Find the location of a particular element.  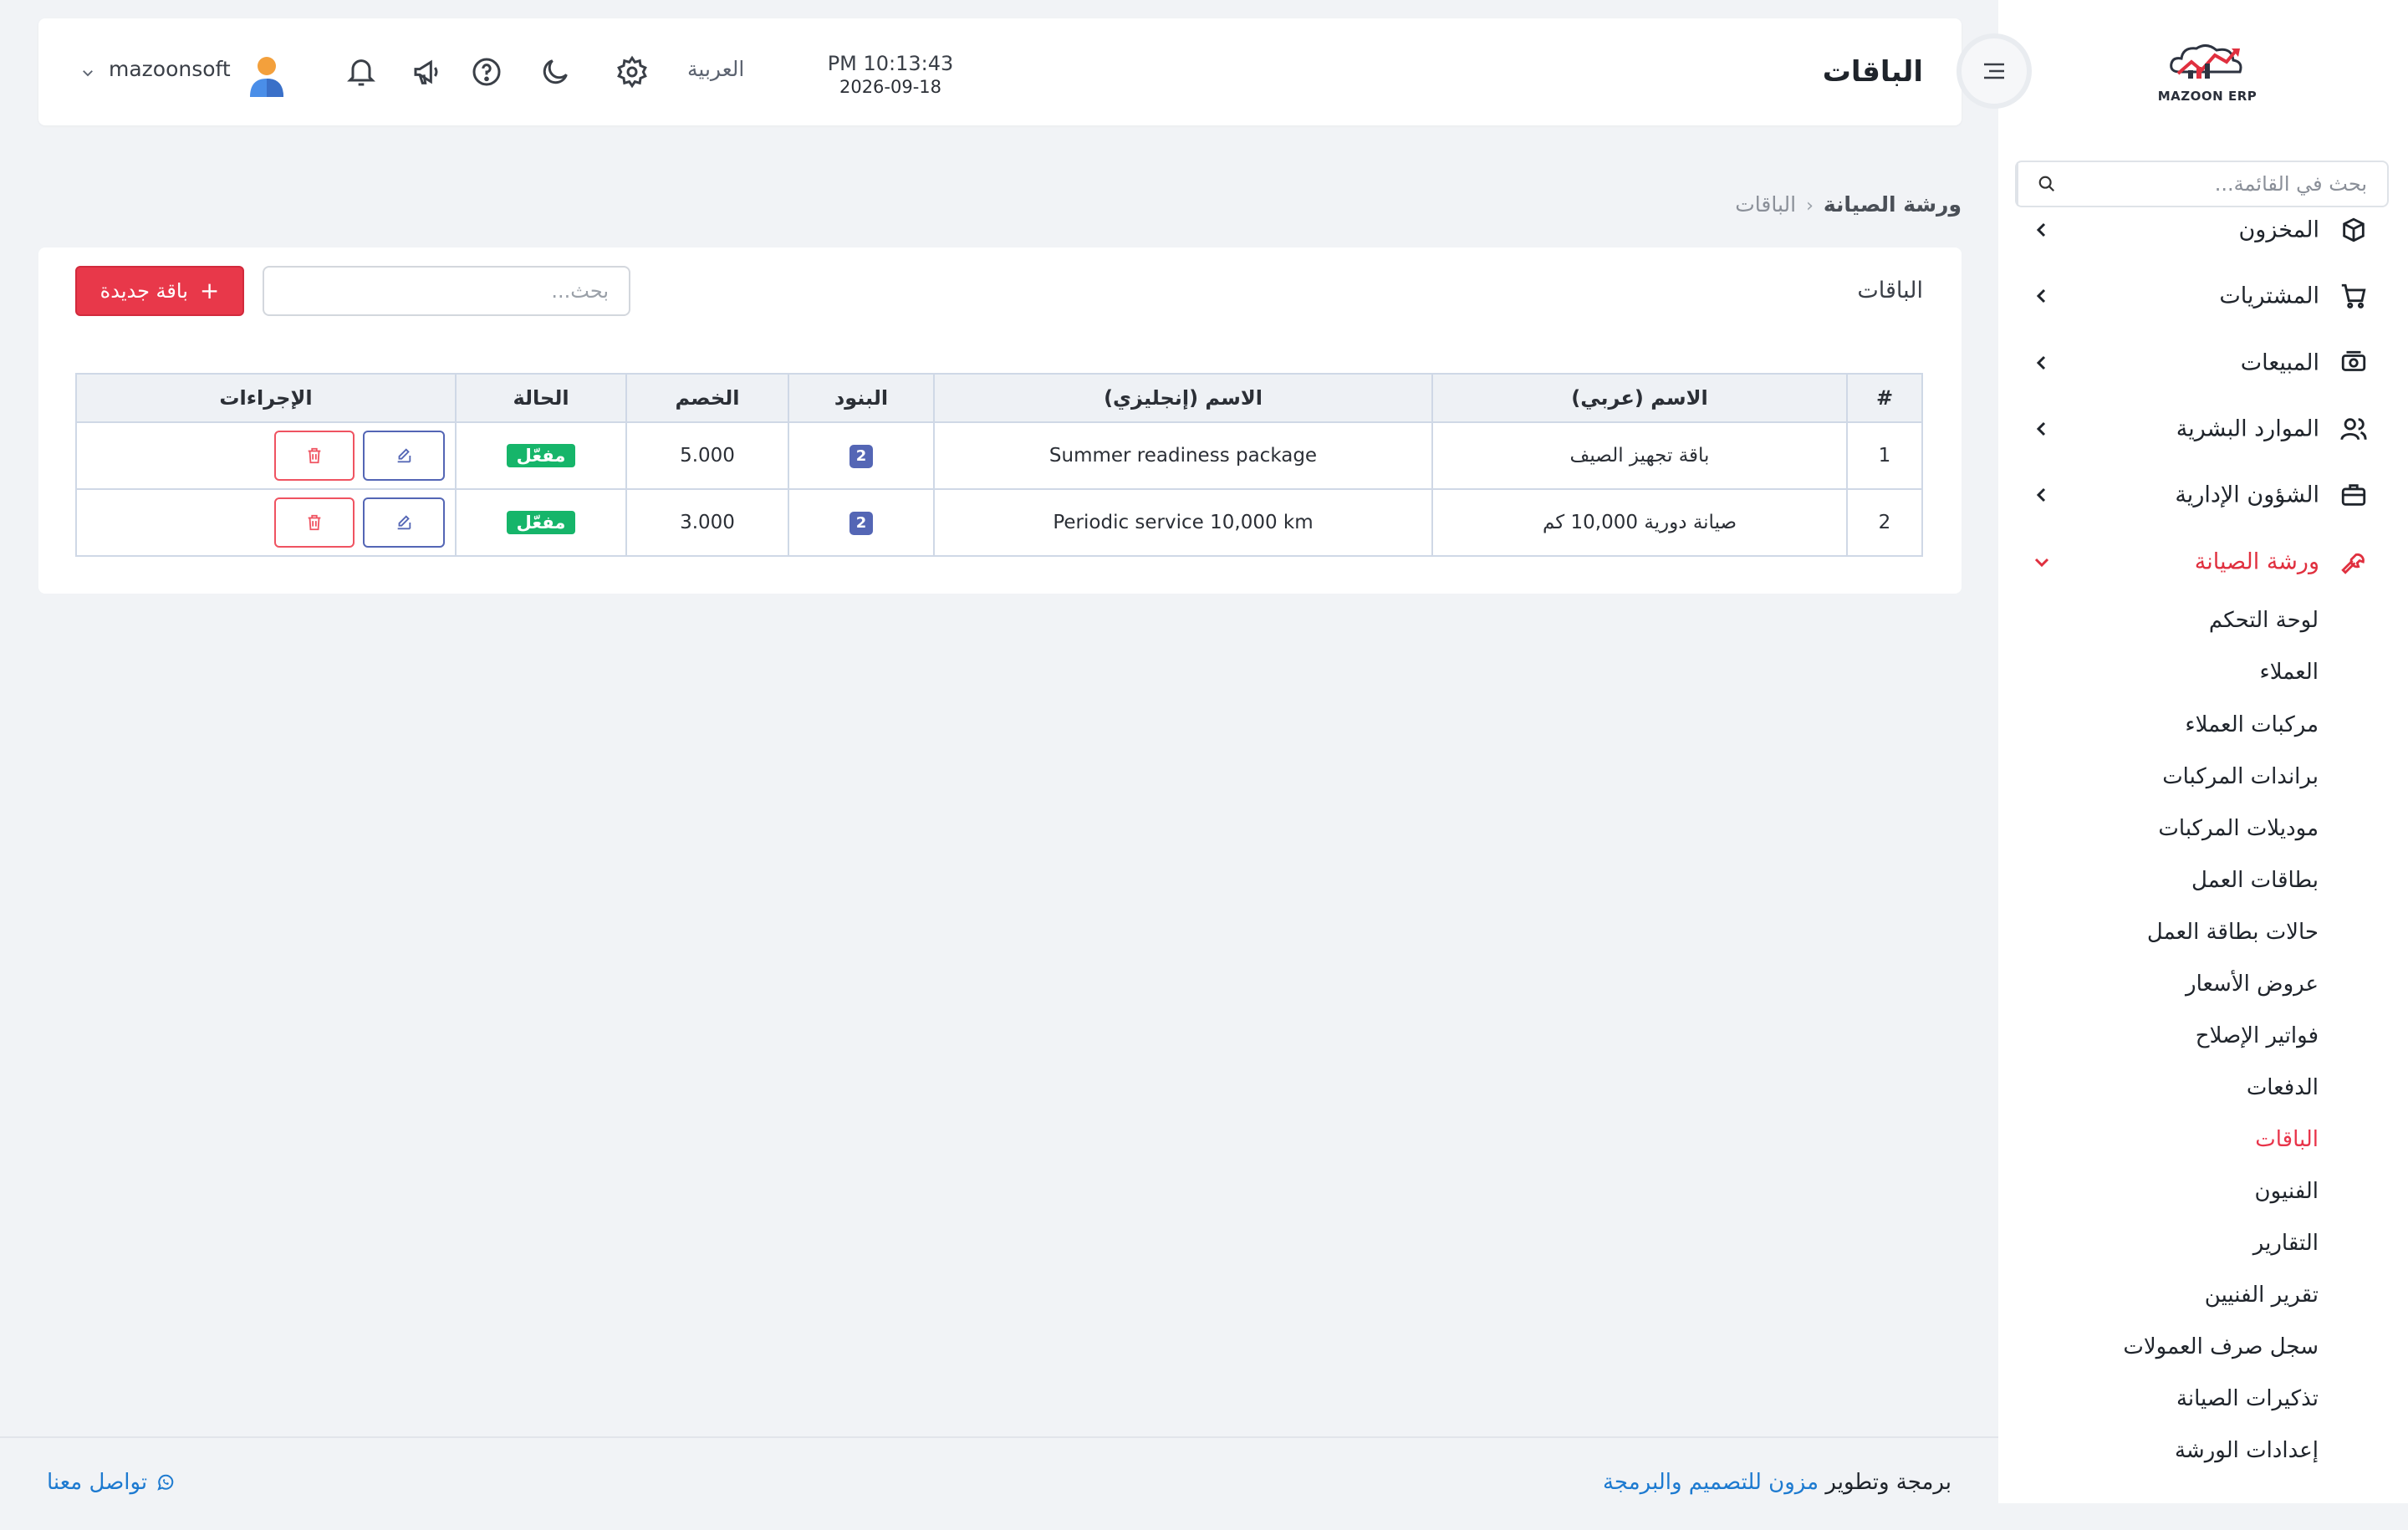

app-logo: MAZOON ERP is located at coordinates (2207, 74).